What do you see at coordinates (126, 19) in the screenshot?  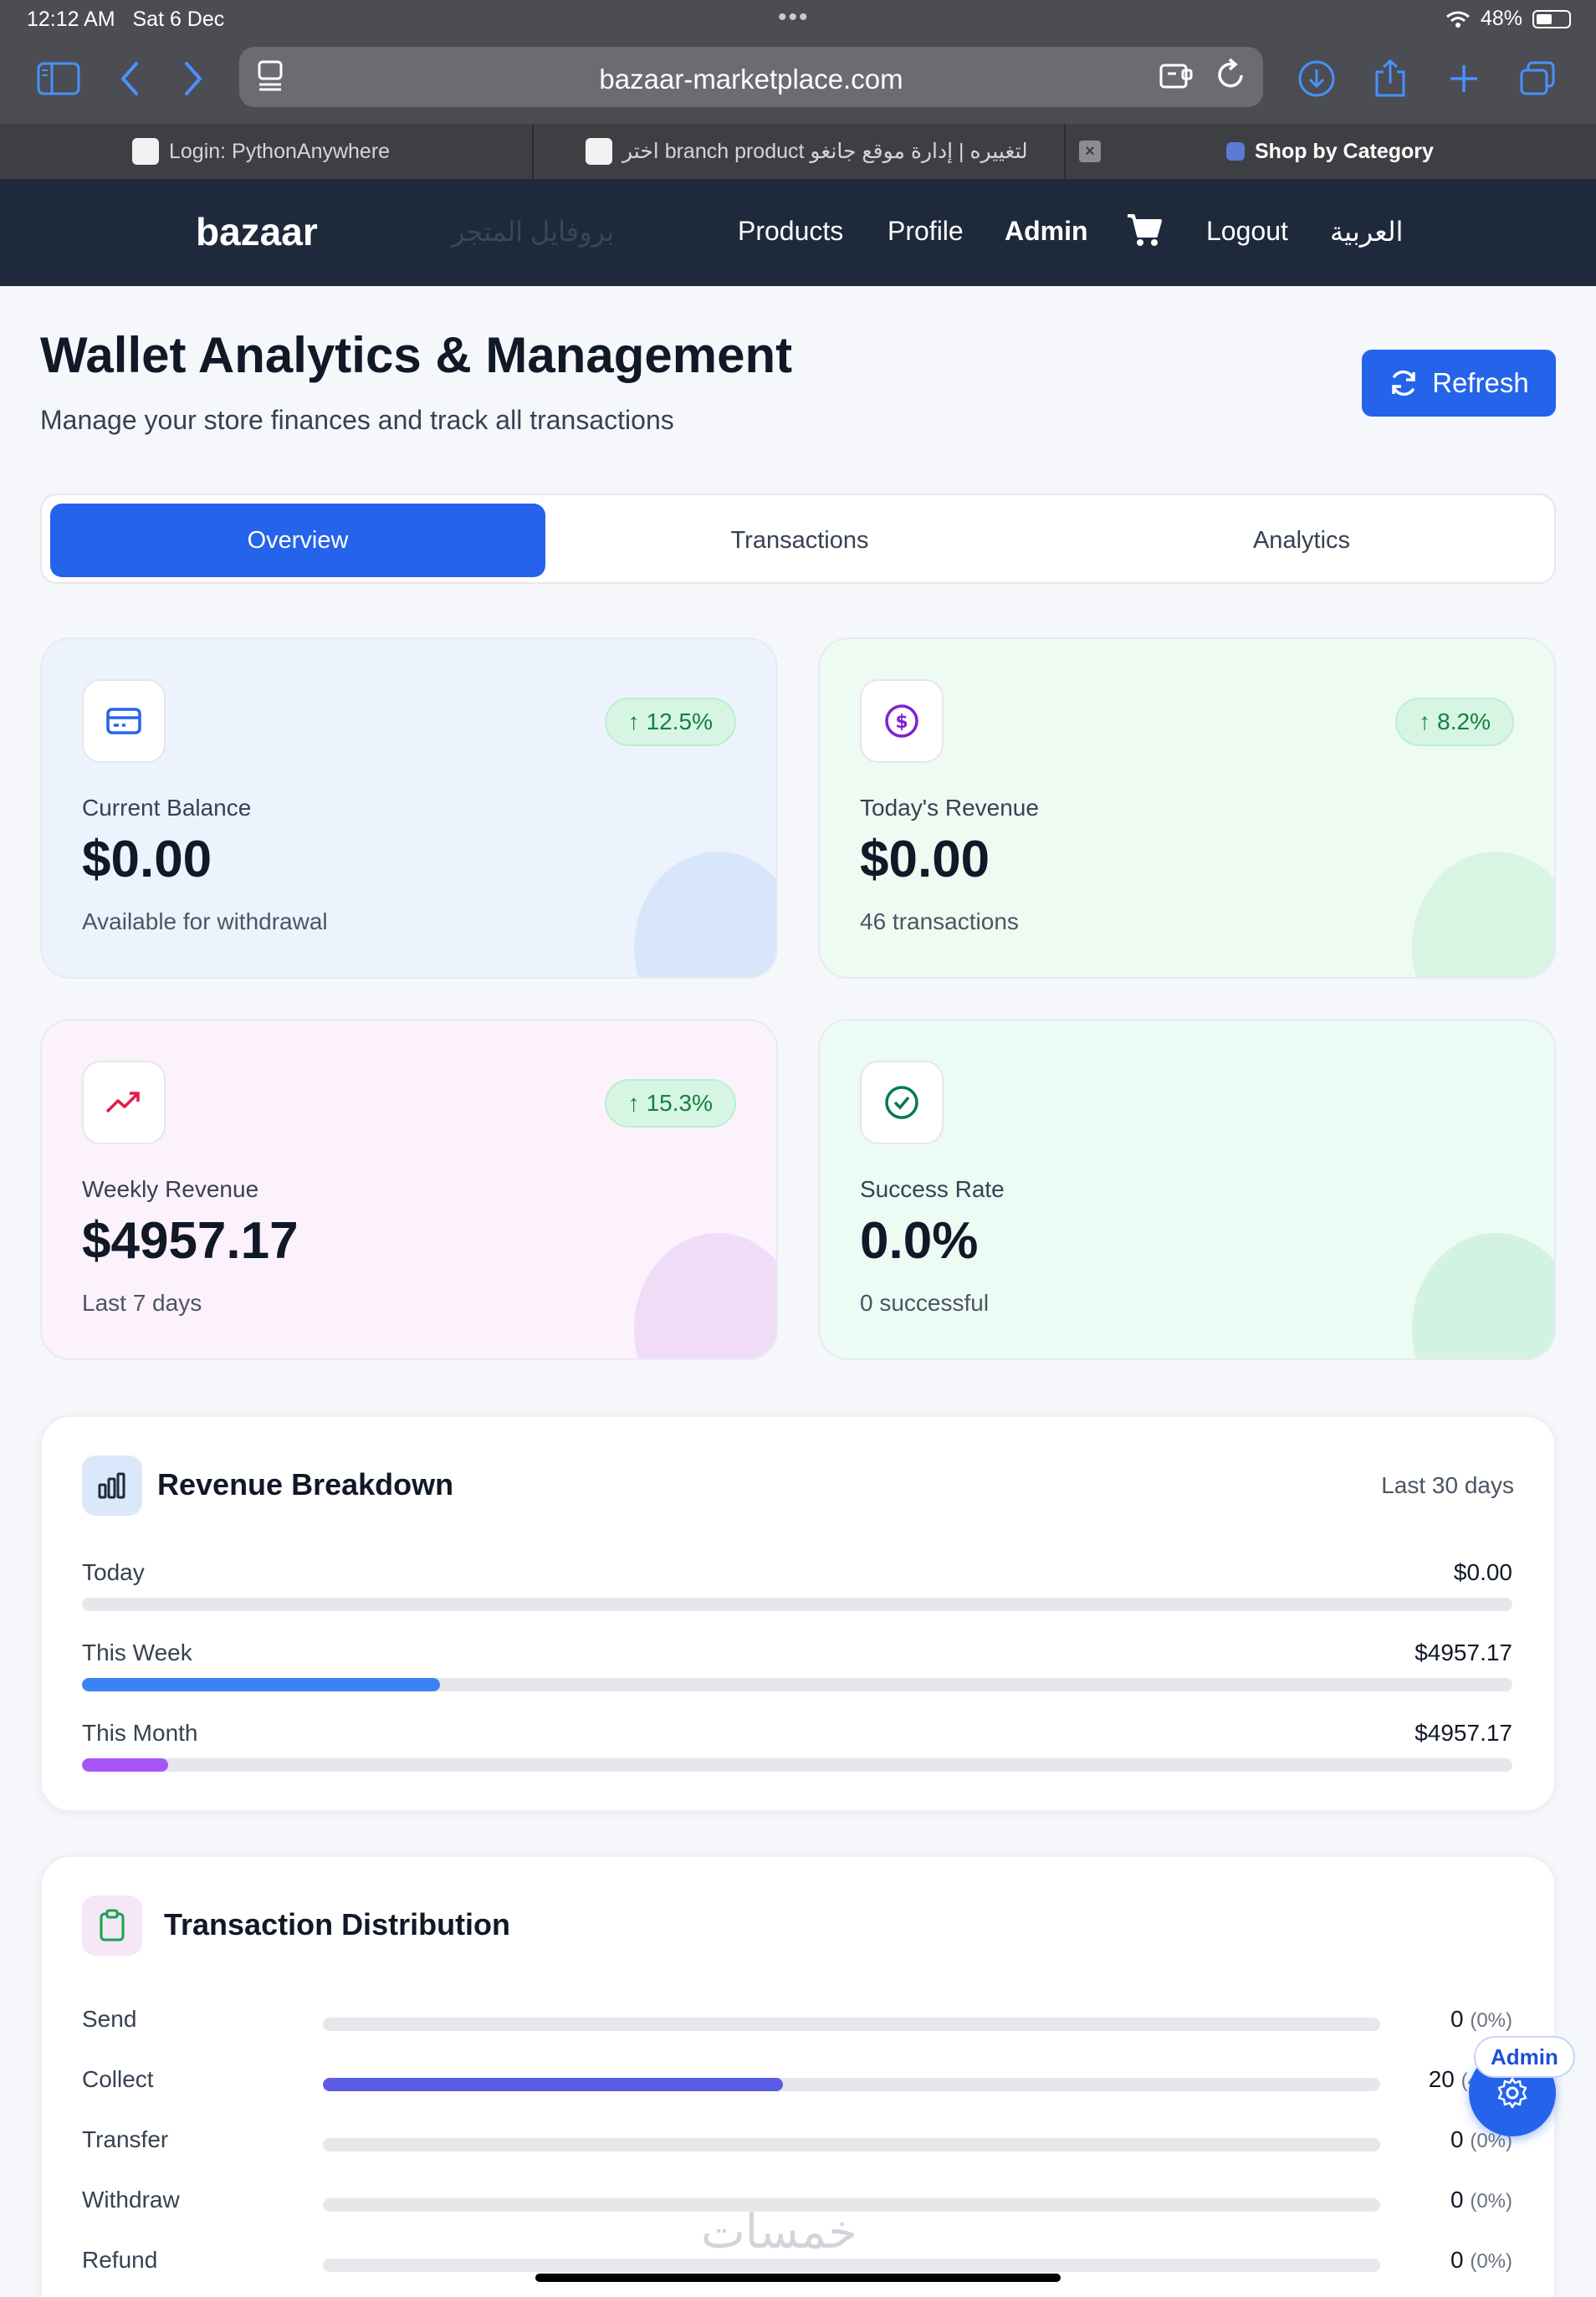 I see `status-time: 12:12 AM Sat 6 Dec` at bounding box center [126, 19].